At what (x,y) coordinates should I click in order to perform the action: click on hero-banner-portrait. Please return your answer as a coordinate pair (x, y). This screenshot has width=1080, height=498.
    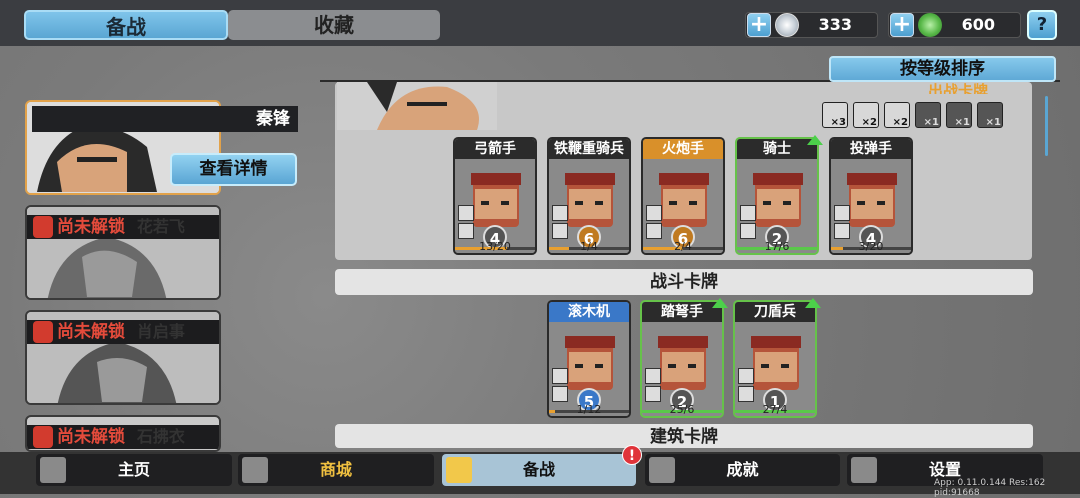
    Looking at the image, I should click on (417, 106).